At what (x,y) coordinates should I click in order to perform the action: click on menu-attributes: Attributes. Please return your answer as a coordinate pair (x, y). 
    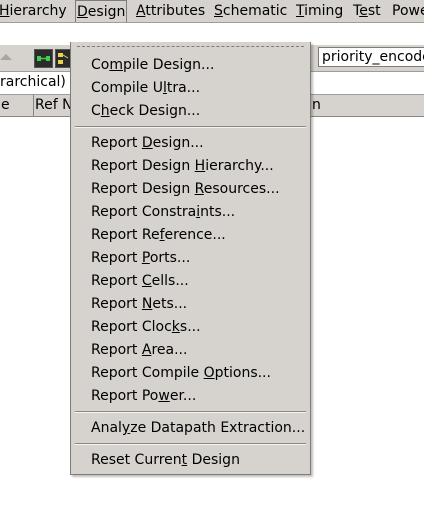
    Looking at the image, I should click on (170, 11).